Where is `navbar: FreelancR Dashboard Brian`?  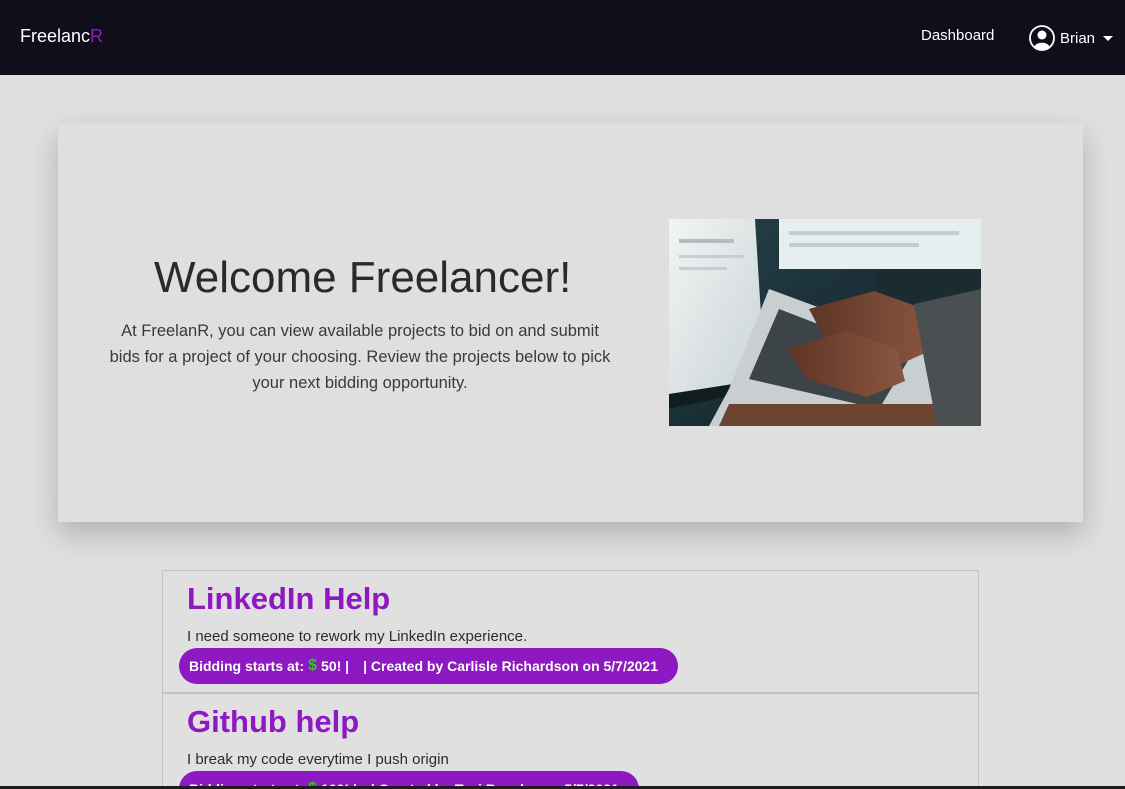 navbar: FreelancR Dashboard Brian is located at coordinates (562, 37).